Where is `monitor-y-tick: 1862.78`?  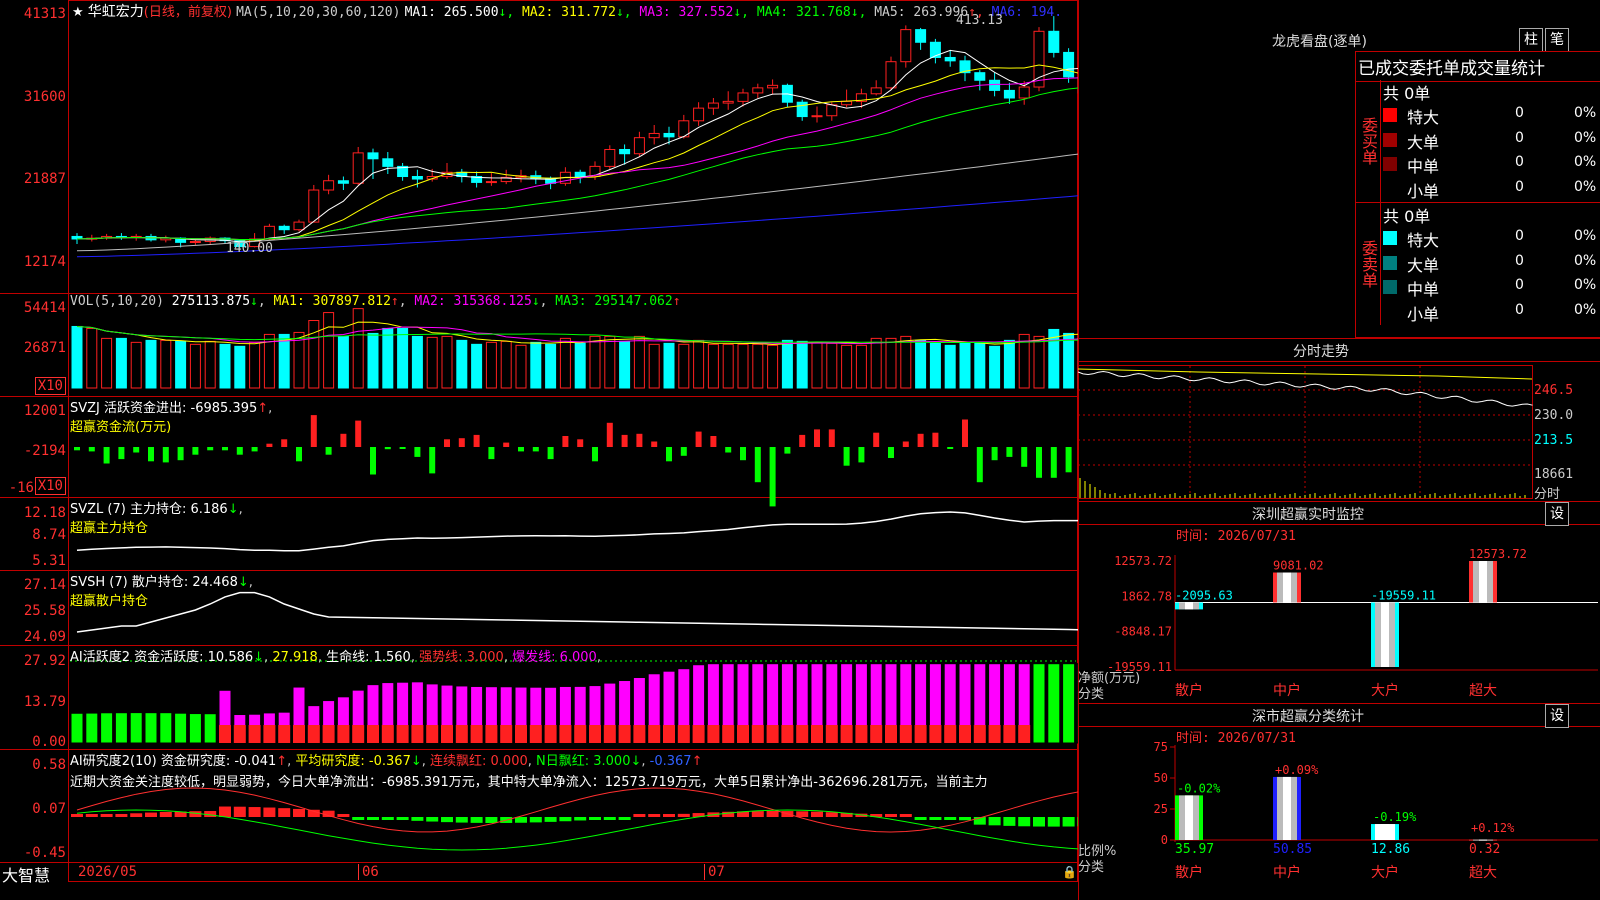 monitor-y-tick: 1862.78 is located at coordinates (1146, 596).